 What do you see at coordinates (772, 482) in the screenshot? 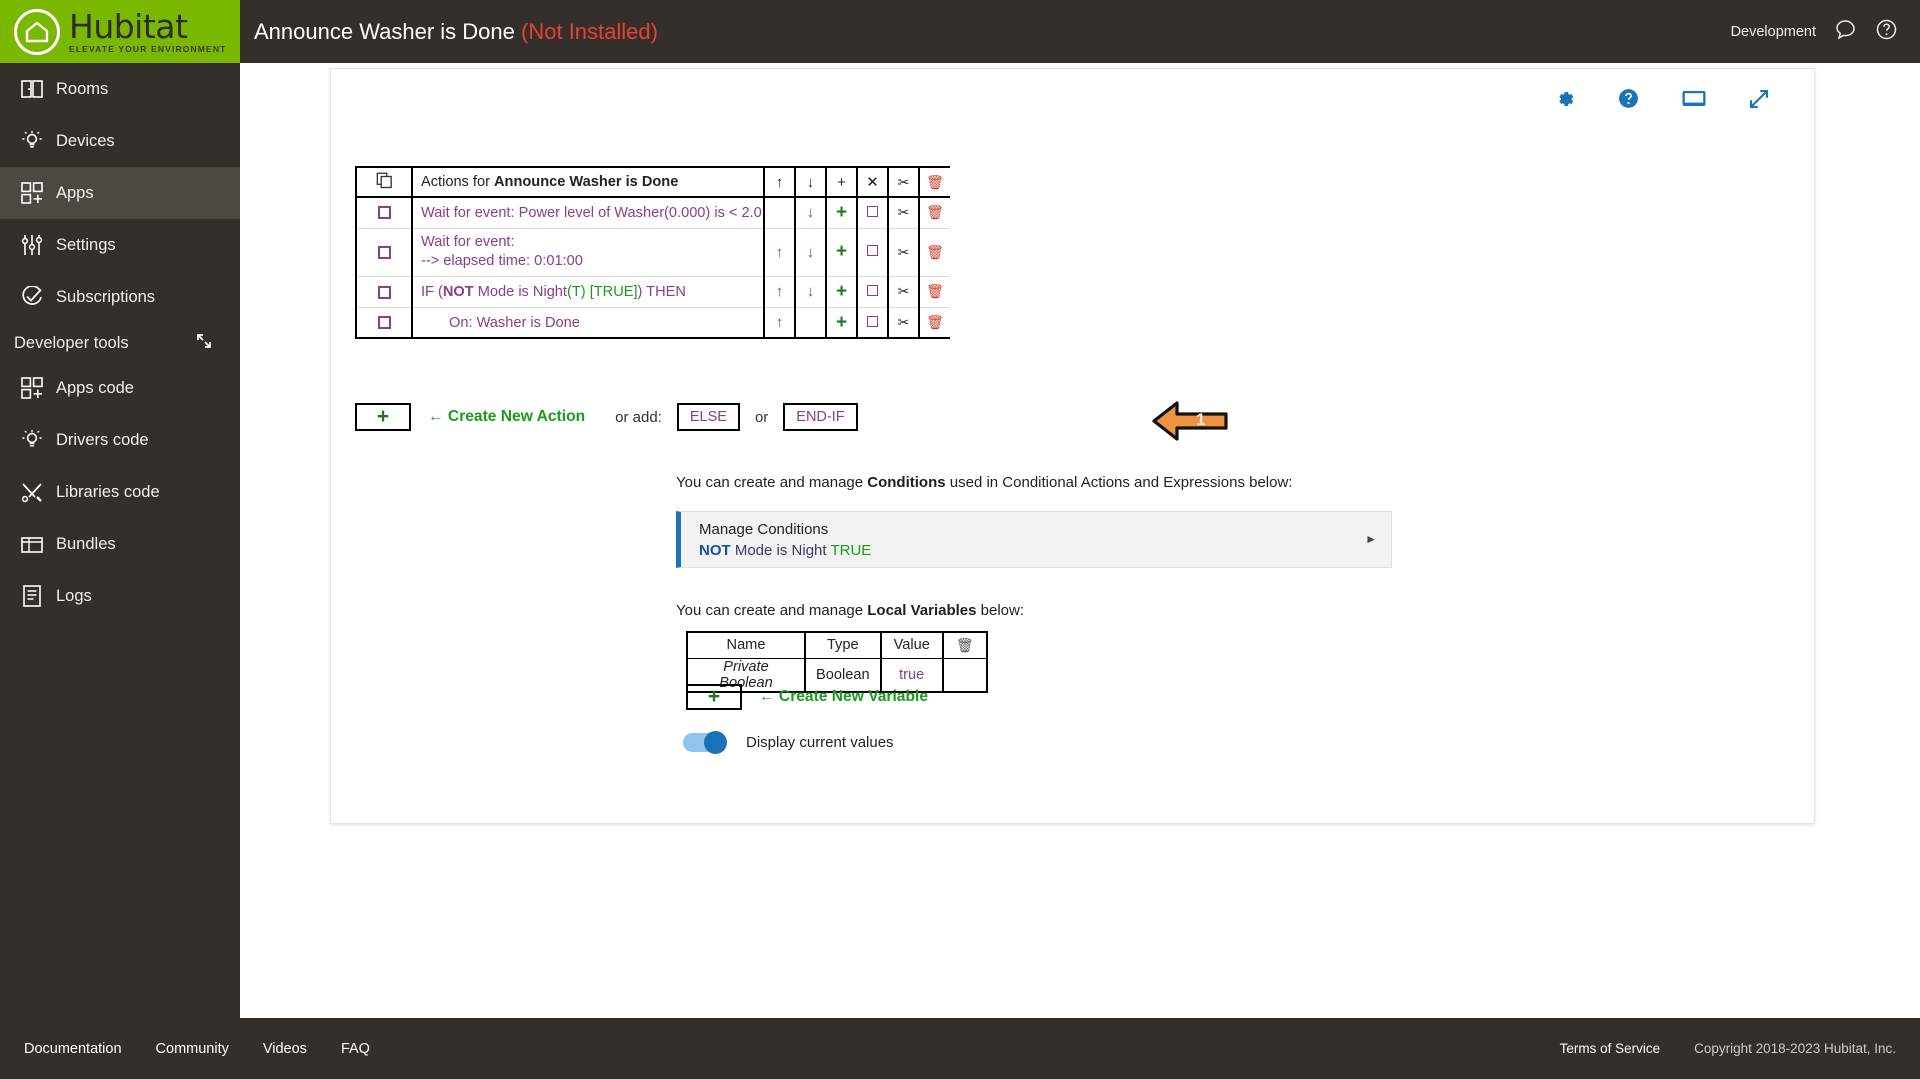
I see `conditions-intro-a: You can create and manage` at bounding box center [772, 482].